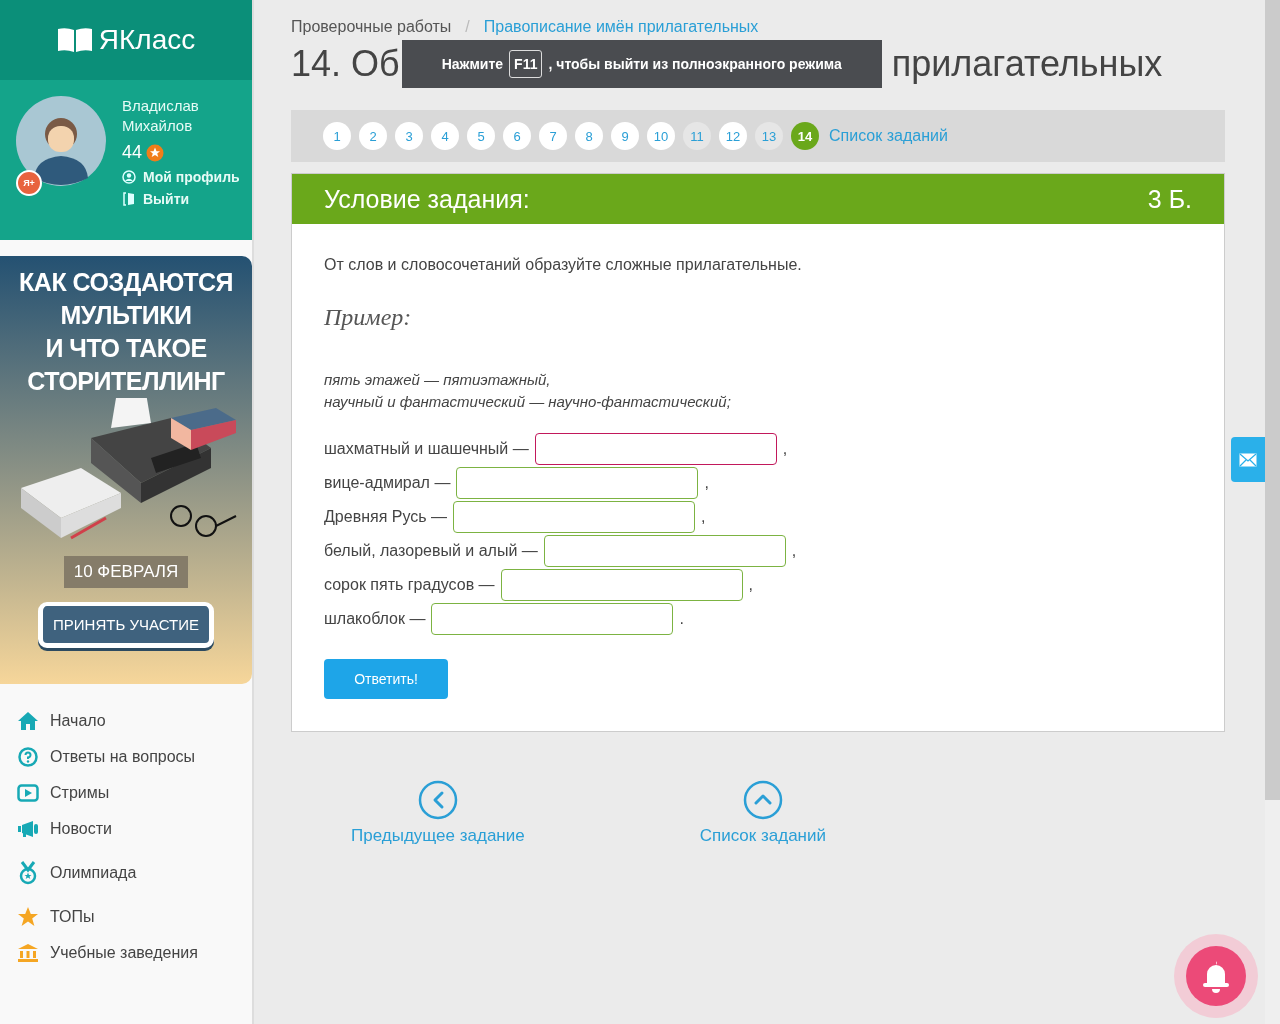 This screenshot has width=1280, height=1024. I want to click on star-icon, so click(28, 917).